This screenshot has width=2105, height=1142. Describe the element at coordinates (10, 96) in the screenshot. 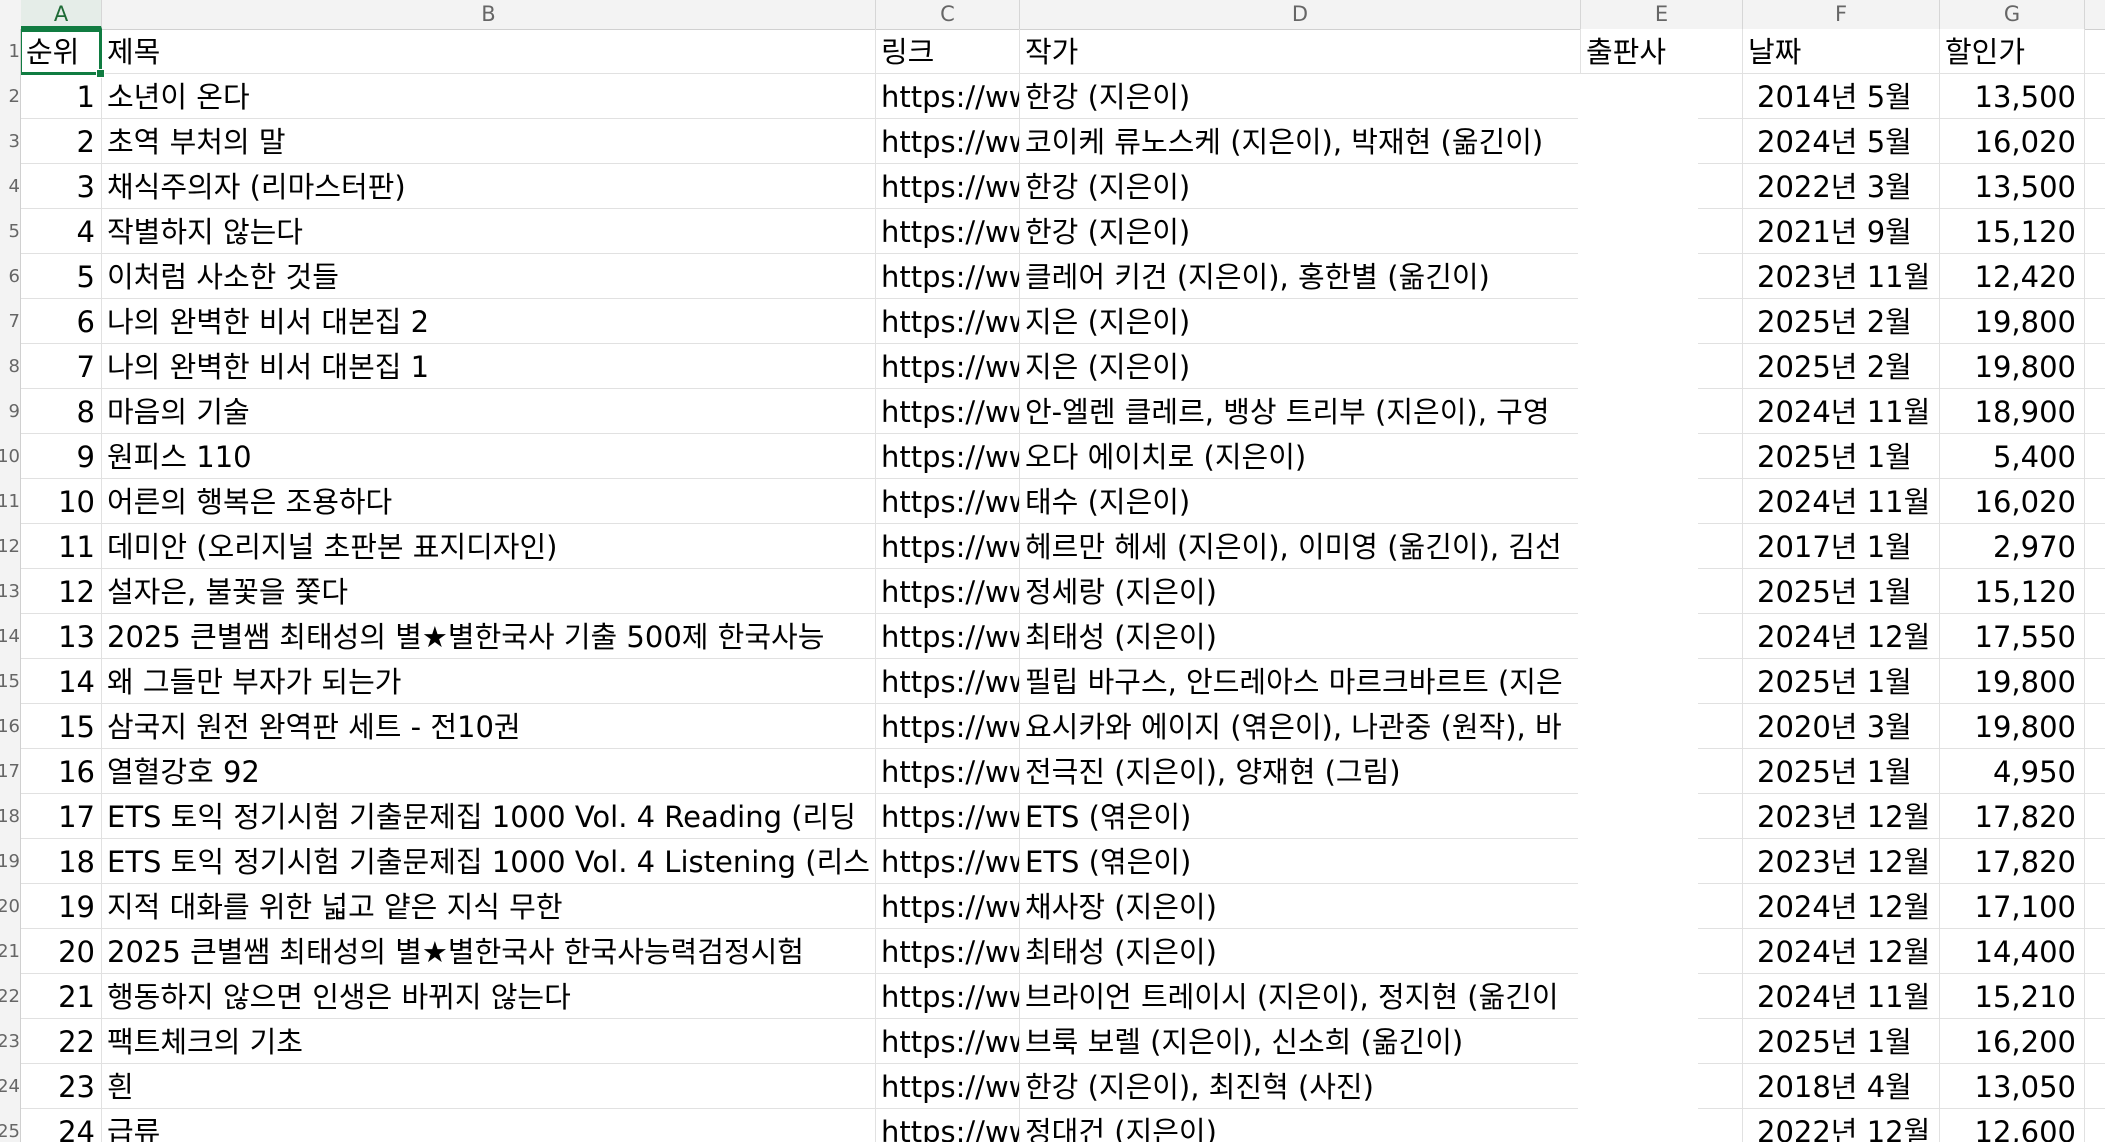

I see `row-number: 2` at that location.